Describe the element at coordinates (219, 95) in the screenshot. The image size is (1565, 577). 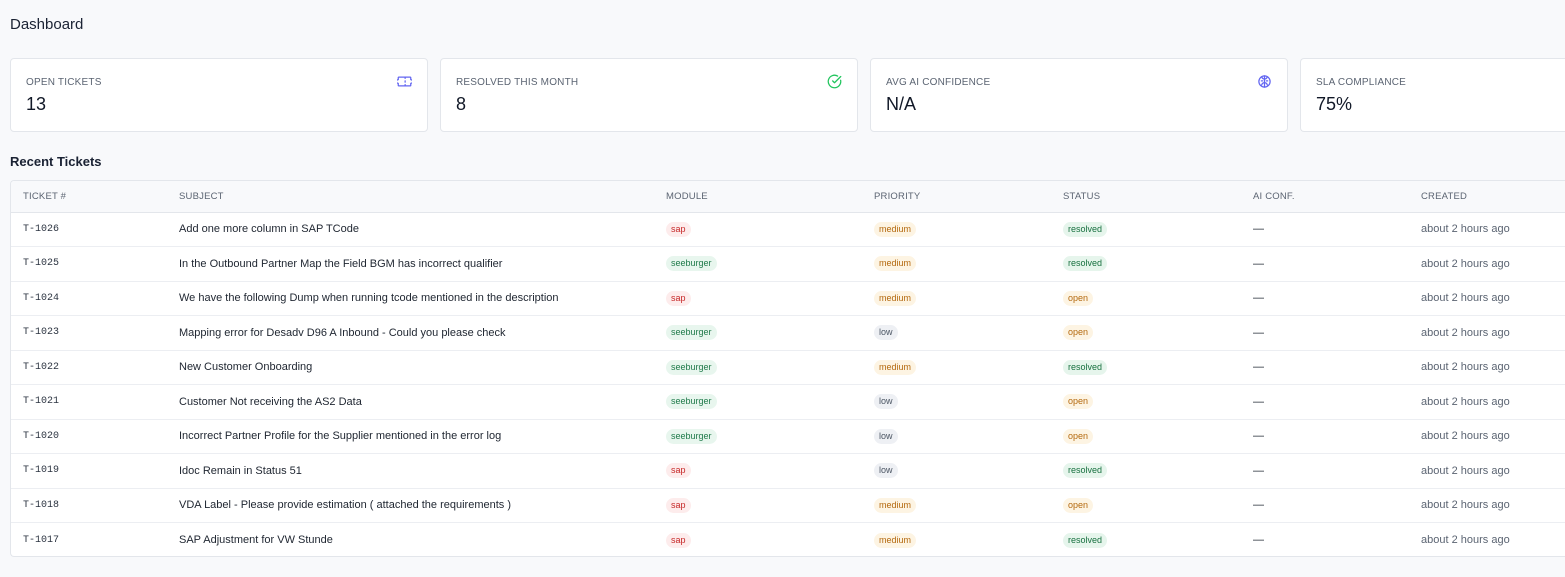
I see `stat-card-open-tickets: OPEN TICKETS 13` at that location.